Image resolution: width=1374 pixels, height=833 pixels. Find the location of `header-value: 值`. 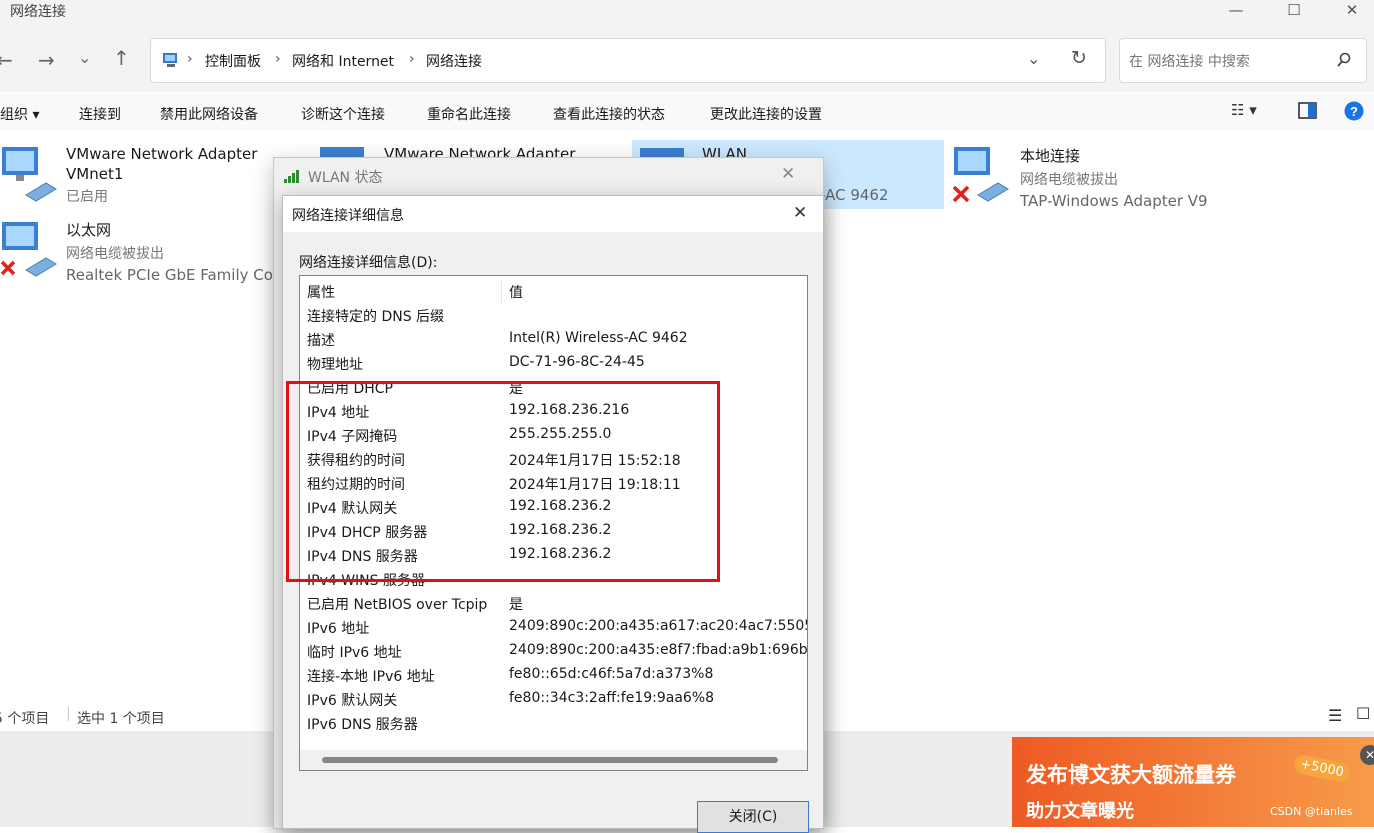

header-value: 值 is located at coordinates (516, 292).